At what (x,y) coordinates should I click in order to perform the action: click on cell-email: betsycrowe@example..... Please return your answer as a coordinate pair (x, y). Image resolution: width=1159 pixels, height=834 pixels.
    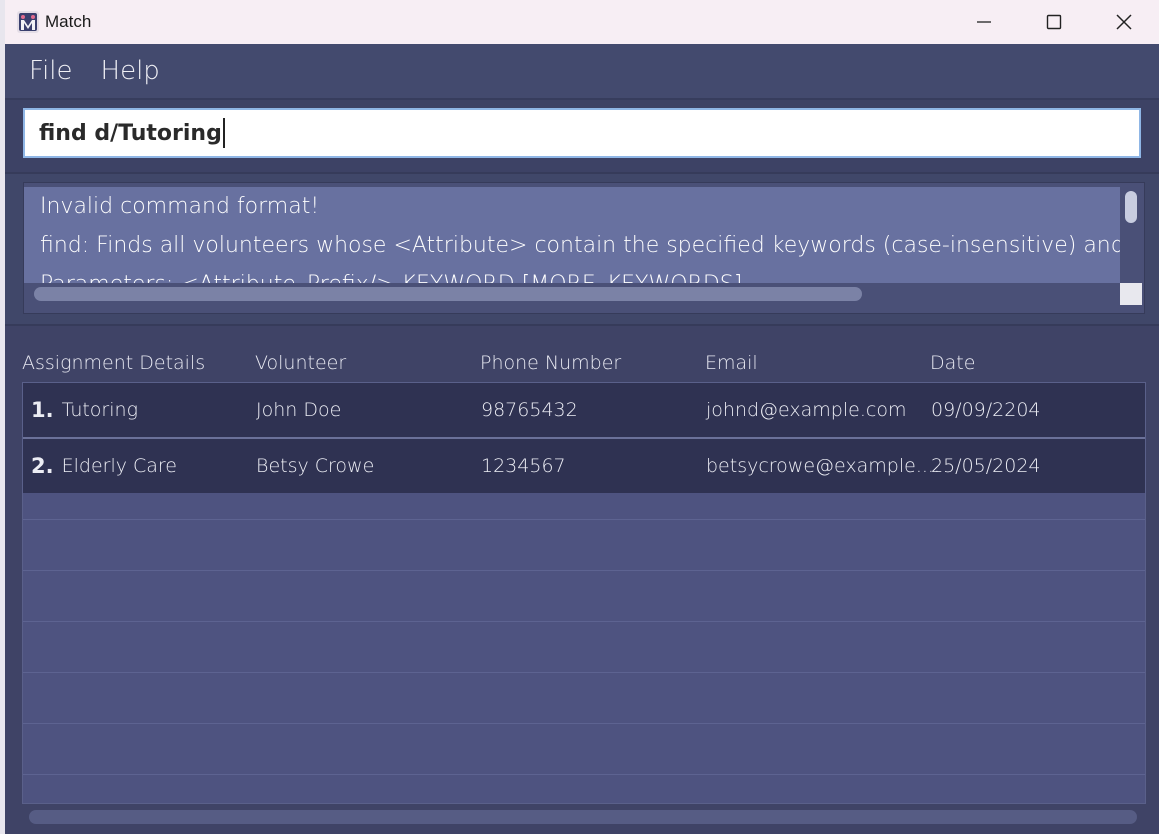
    Looking at the image, I should click on (823, 466).